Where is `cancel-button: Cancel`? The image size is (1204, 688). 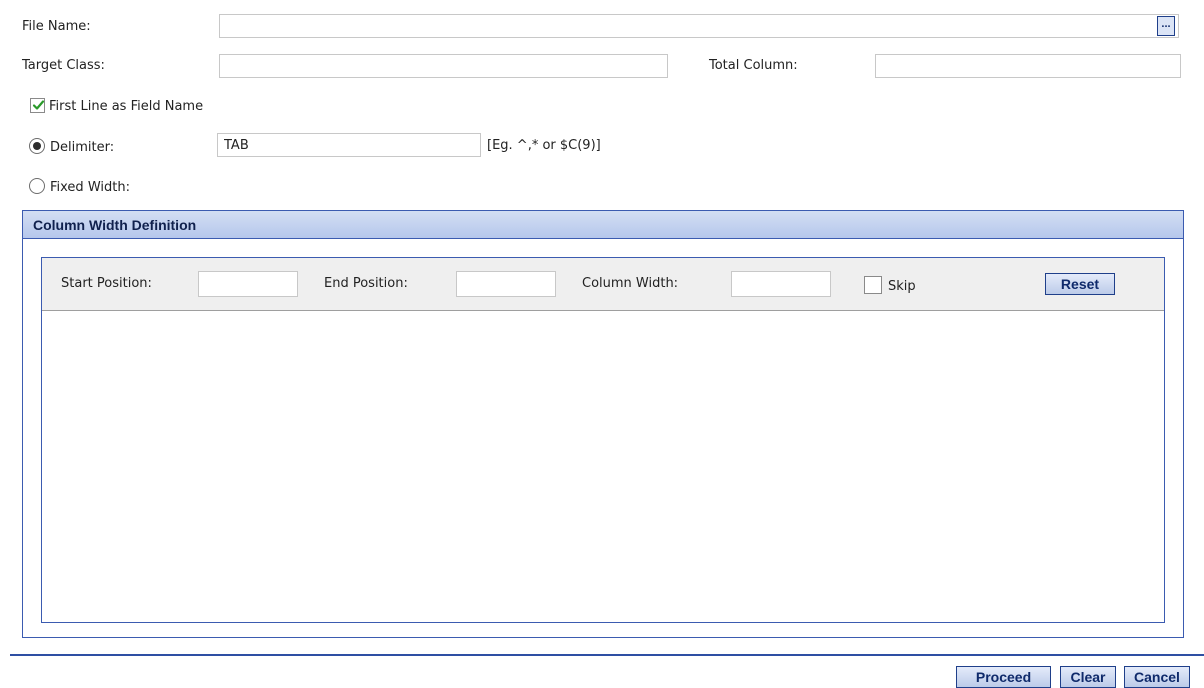
cancel-button: Cancel is located at coordinates (1157, 677).